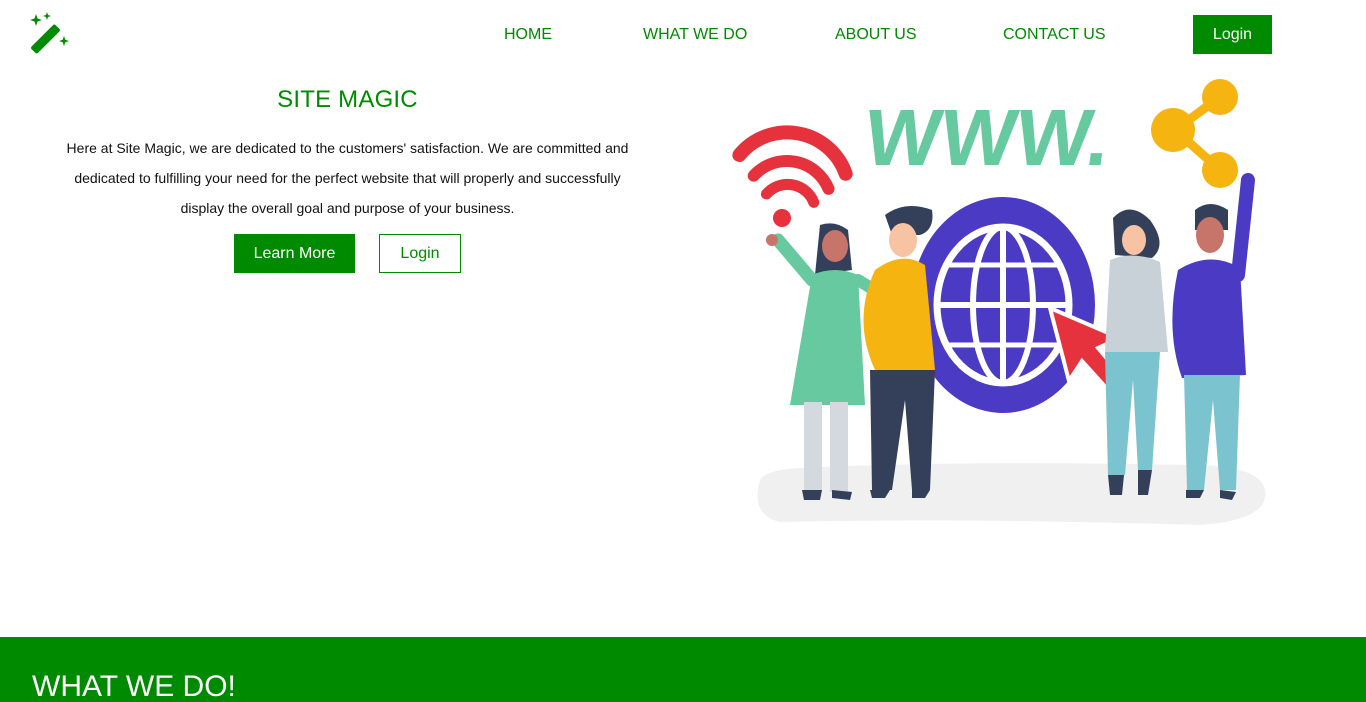  I want to click on wifi-icon, so click(792, 166).